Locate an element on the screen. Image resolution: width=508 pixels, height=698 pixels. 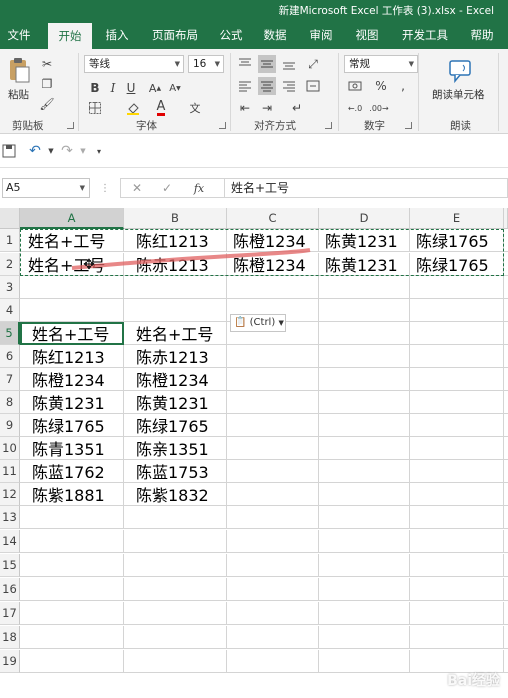
cell-e7 is located at coordinates (457, 379).